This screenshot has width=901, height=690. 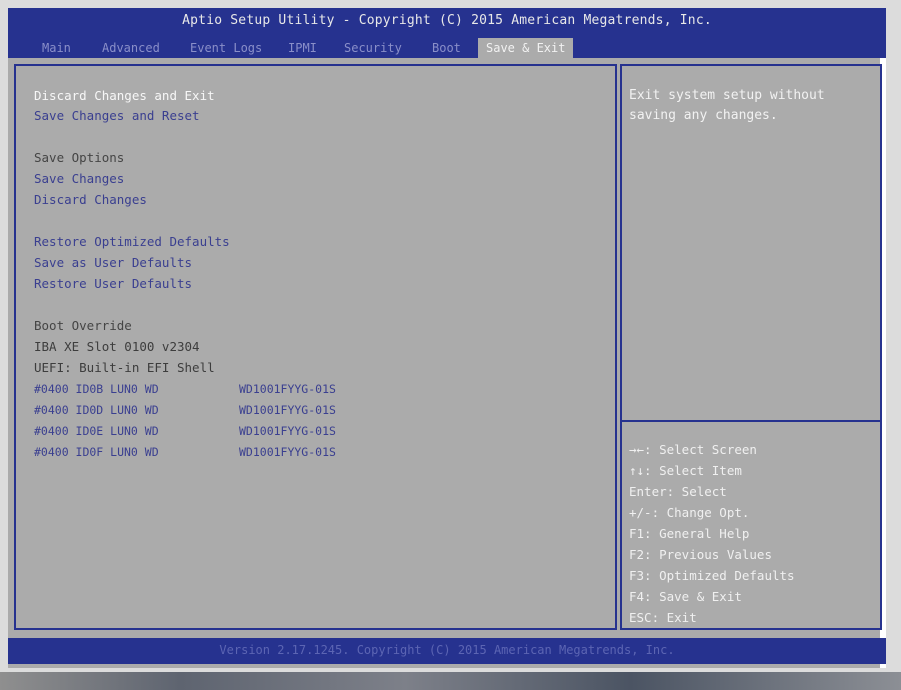 What do you see at coordinates (56, 48) in the screenshot?
I see `tab-main: Main` at bounding box center [56, 48].